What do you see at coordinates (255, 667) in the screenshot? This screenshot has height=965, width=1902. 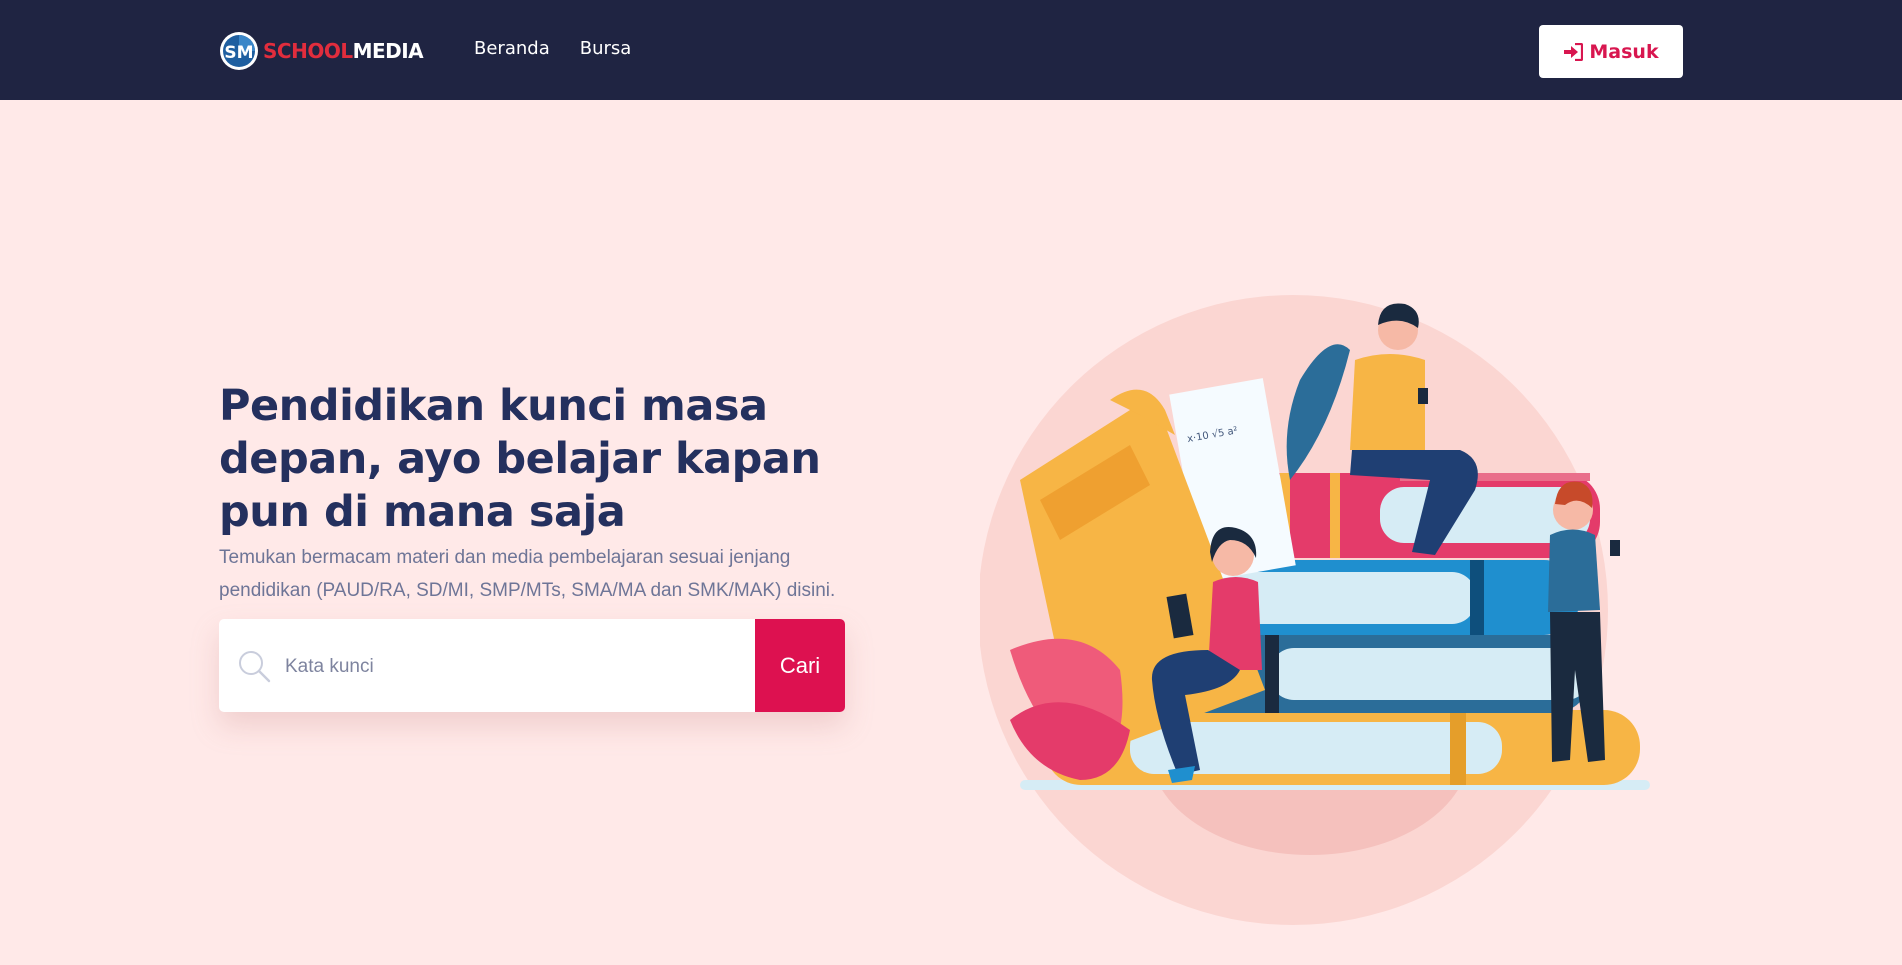 I see `search-icon` at bounding box center [255, 667].